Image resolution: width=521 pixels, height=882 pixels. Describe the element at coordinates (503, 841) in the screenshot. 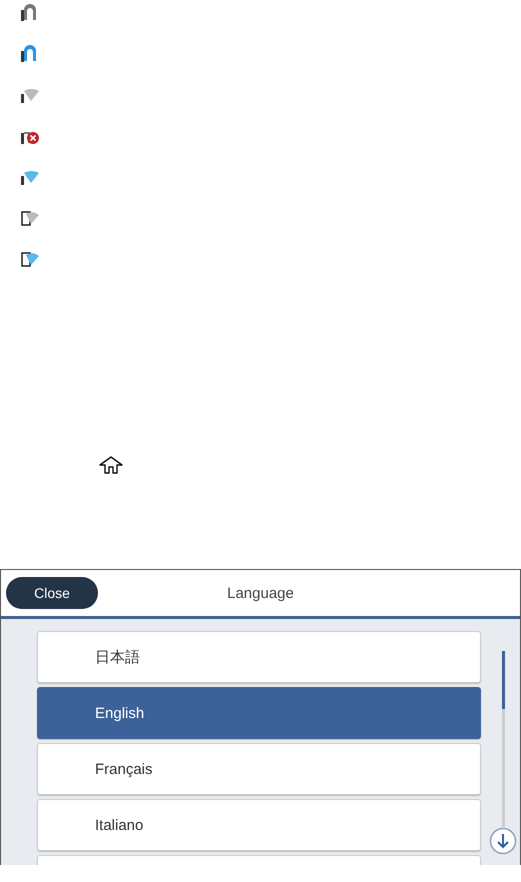

I see `scroll-down-icon` at that location.